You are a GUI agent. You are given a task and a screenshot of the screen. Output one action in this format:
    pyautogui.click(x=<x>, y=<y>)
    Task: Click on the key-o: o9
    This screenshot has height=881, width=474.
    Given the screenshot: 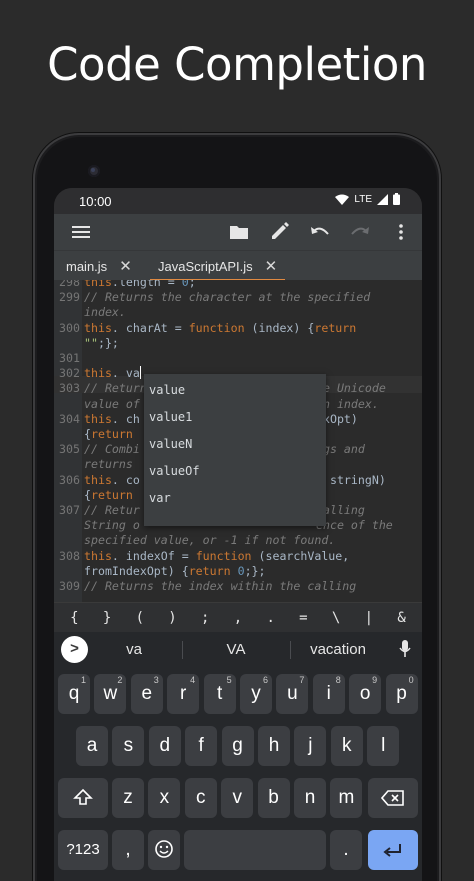 What is the action you would take?
    pyautogui.click(x=365, y=694)
    